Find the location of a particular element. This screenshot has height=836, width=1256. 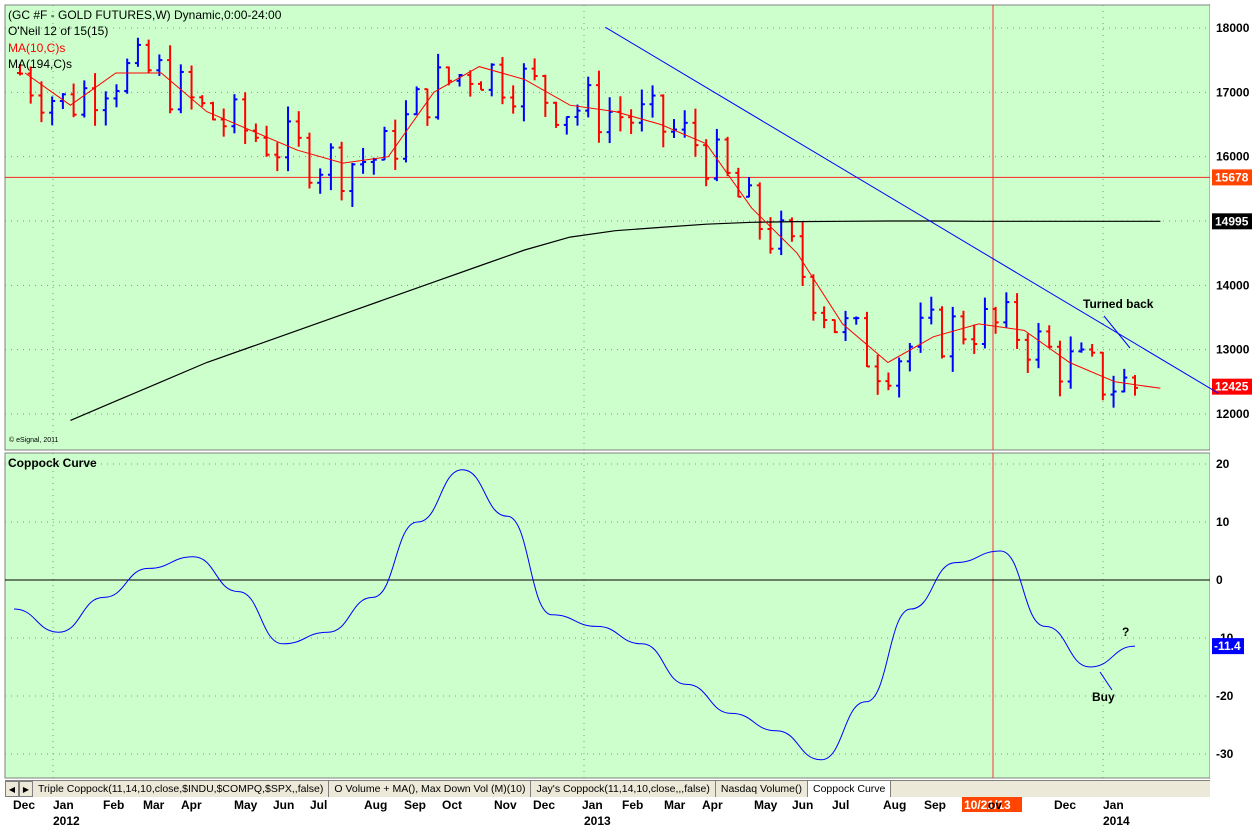

study-label: O'Neil 12 of 15(15) is located at coordinates (58, 31).